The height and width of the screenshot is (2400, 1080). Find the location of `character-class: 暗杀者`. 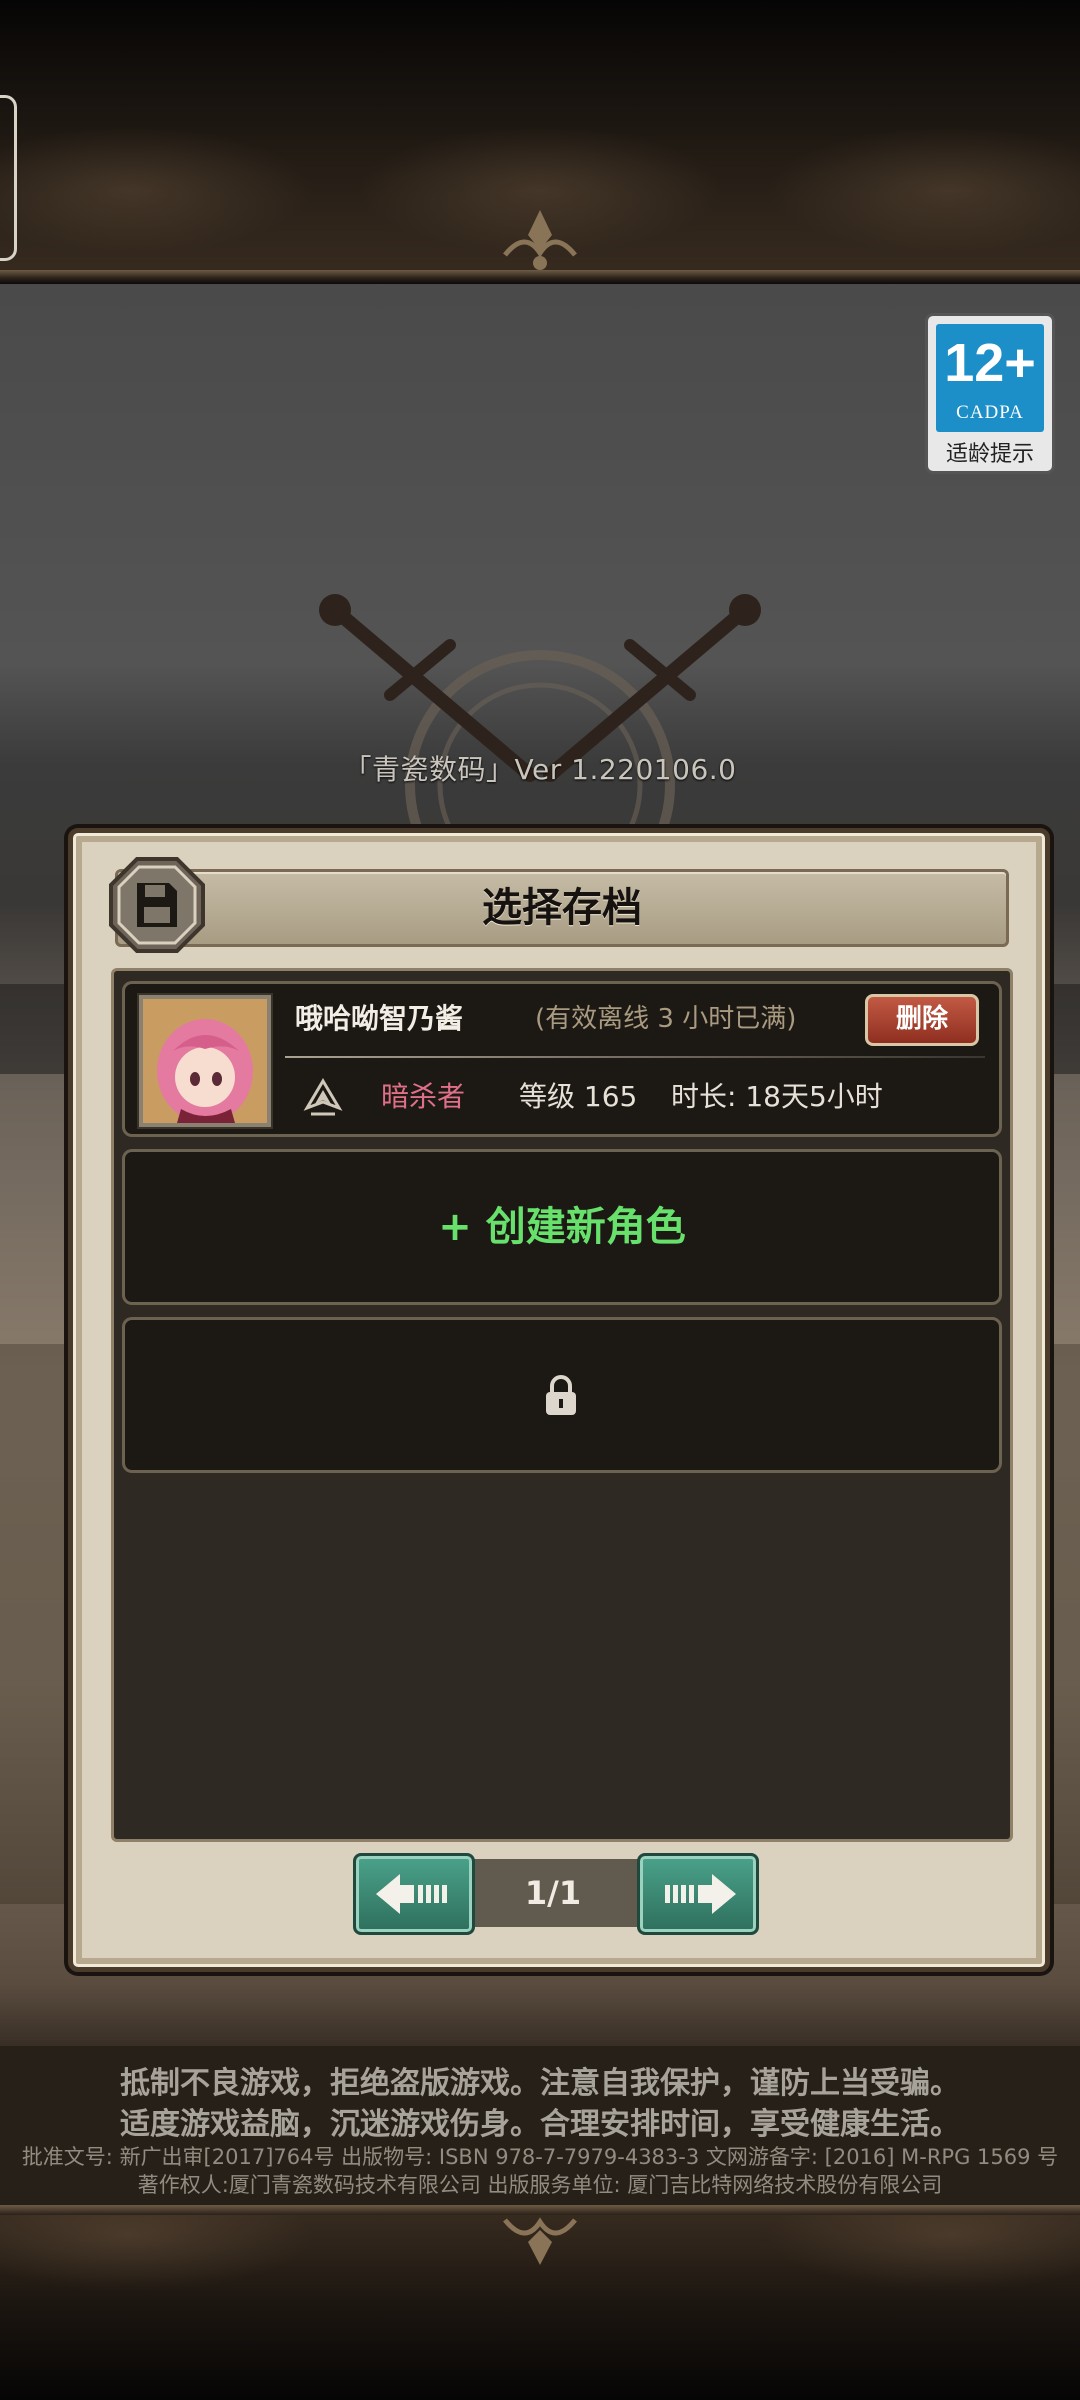

character-class: 暗杀者 is located at coordinates (423, 1096).